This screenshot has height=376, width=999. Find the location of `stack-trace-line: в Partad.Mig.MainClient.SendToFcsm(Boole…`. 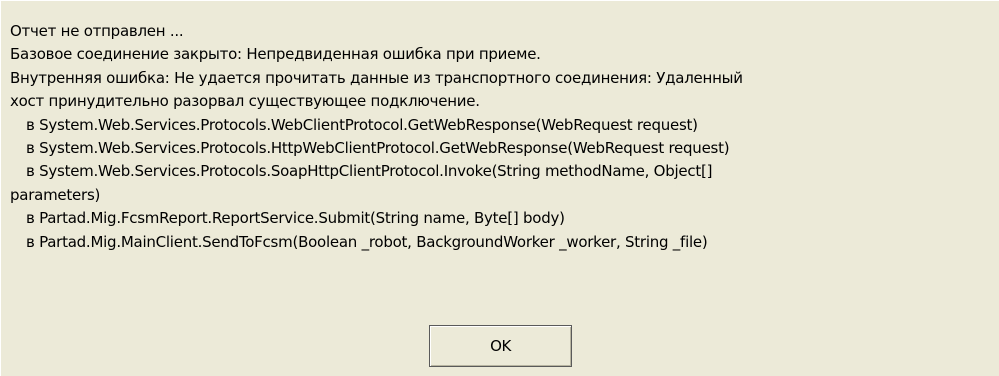

stack-trace-line: в Partad.Mig.MainClient.SendToFcsm(Boole… is located at coordinates (367, 241).